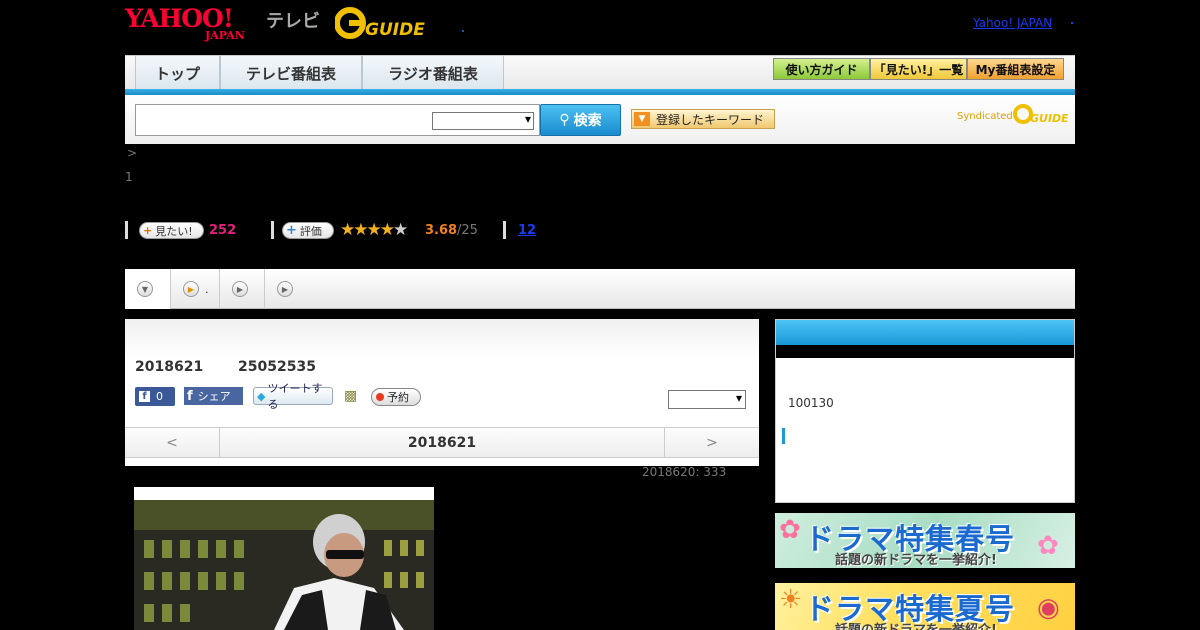  What do you see at coordinates (985, 116) in the screenshot?
I see `syndicated-text: Syndicated` at bounding box center [985, 116].